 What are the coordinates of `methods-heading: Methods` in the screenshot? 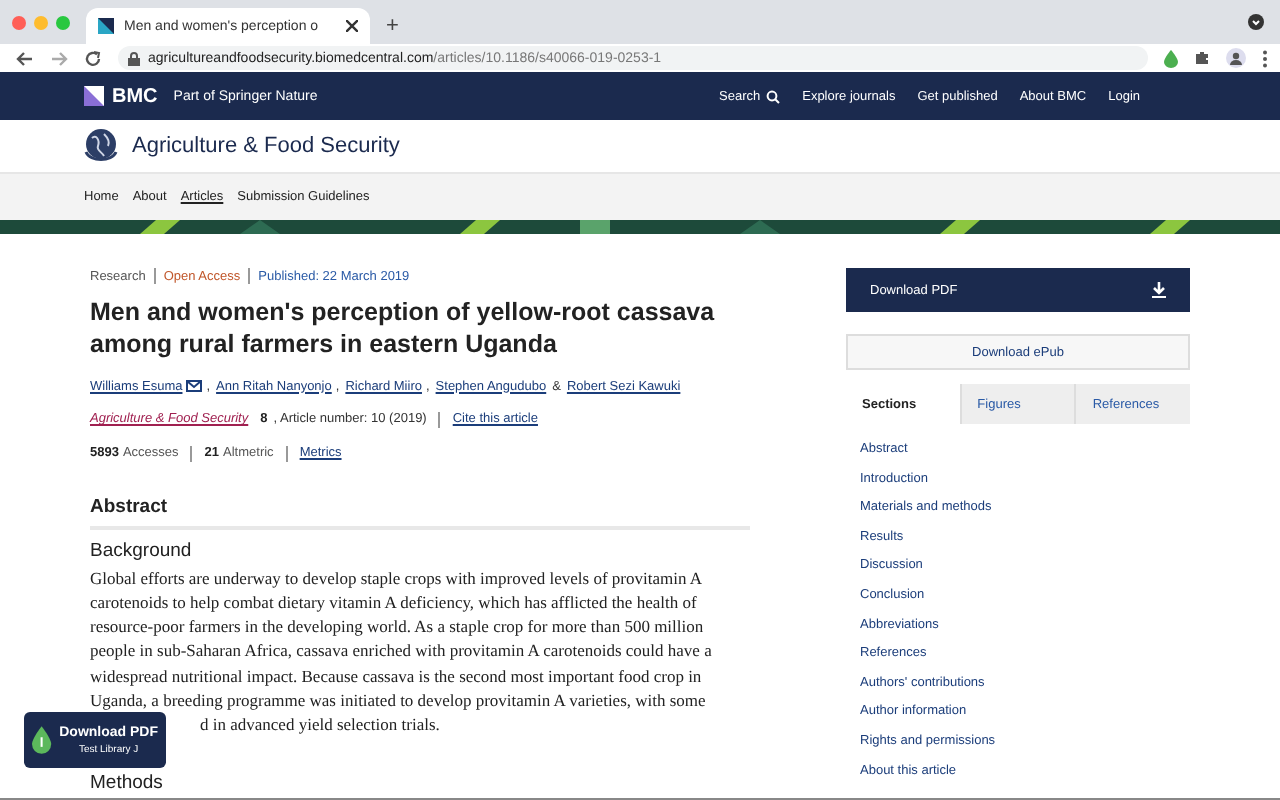 It's located at (127, 782).